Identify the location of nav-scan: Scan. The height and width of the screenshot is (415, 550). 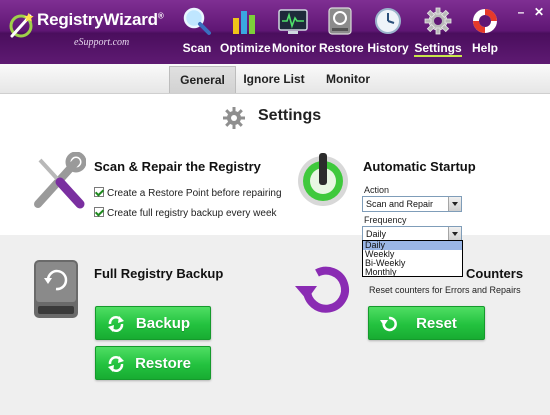
(197, 32).